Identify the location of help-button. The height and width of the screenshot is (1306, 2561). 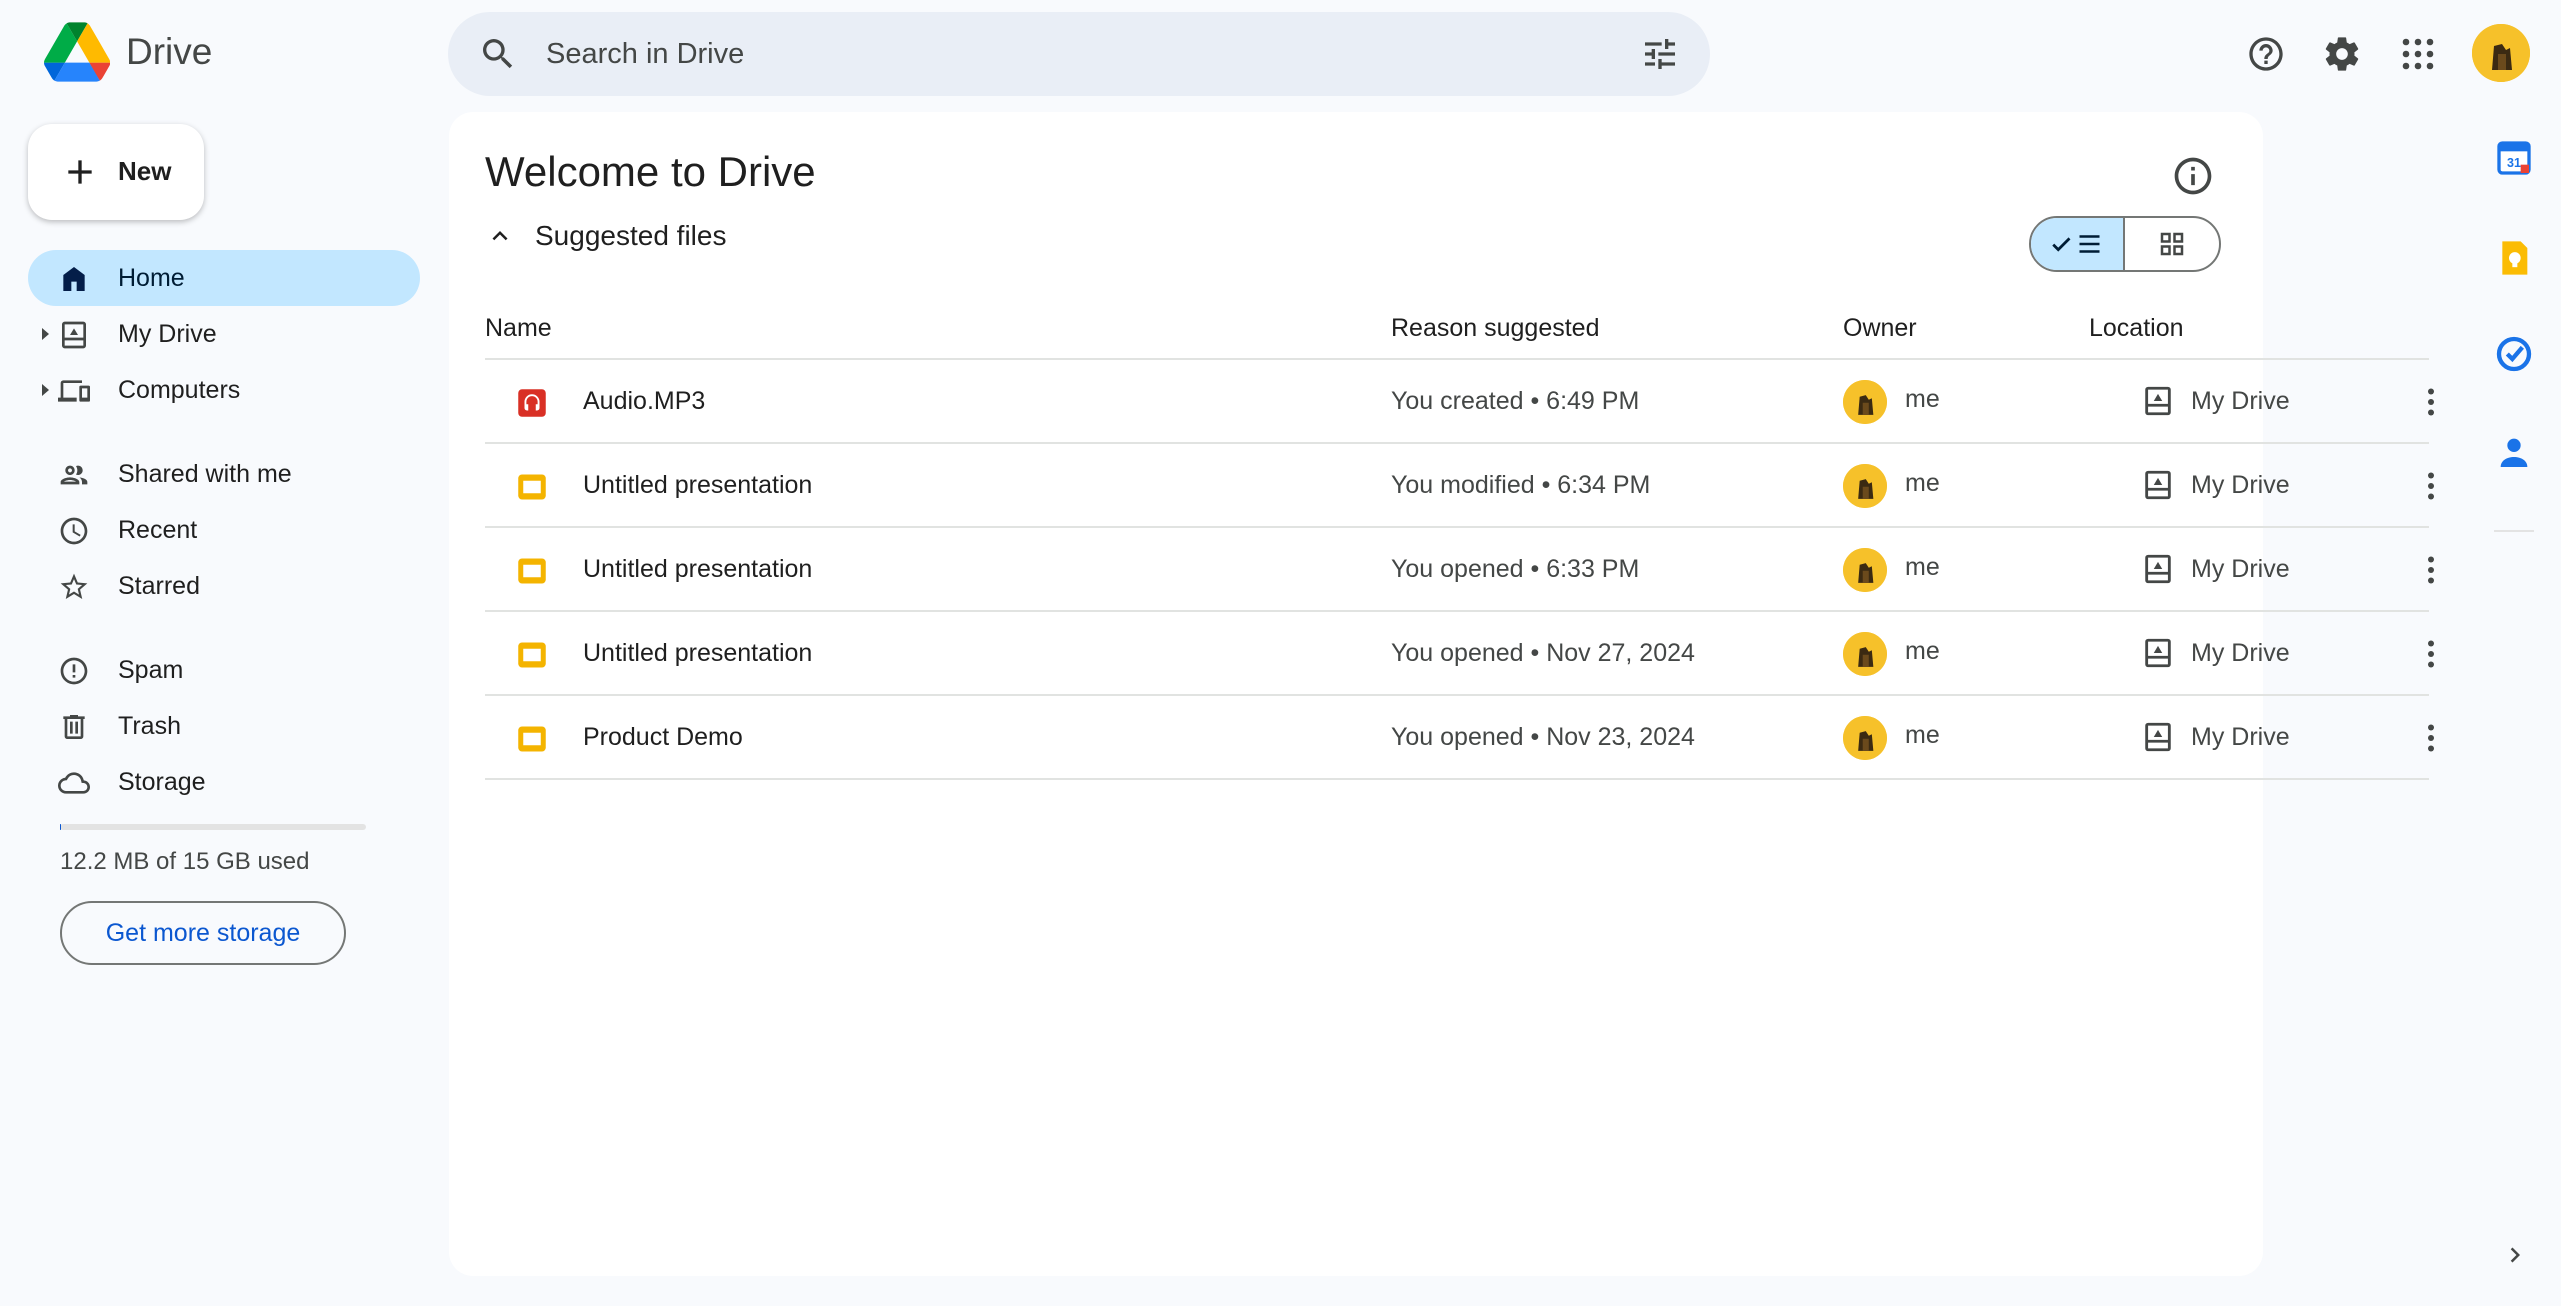
(2266, 54).